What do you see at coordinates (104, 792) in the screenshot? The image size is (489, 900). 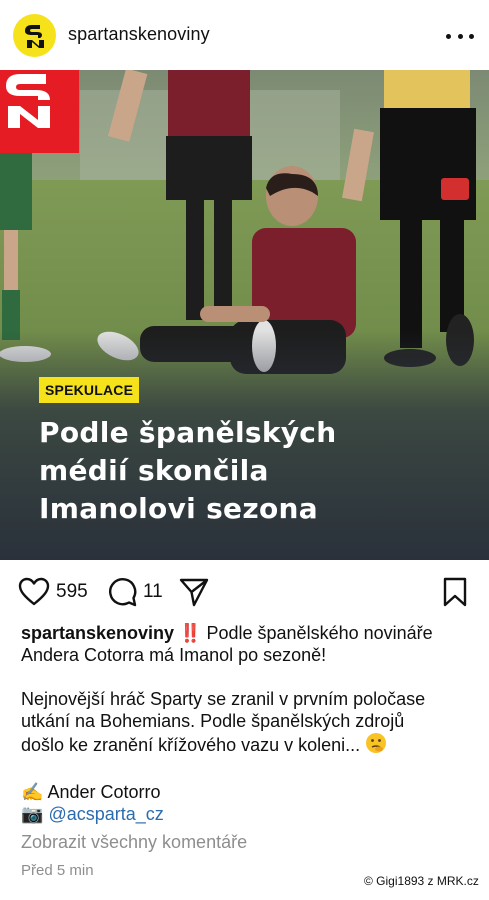 I see `caption-author: Ander Cotorro` at bounding box center [104, 792].